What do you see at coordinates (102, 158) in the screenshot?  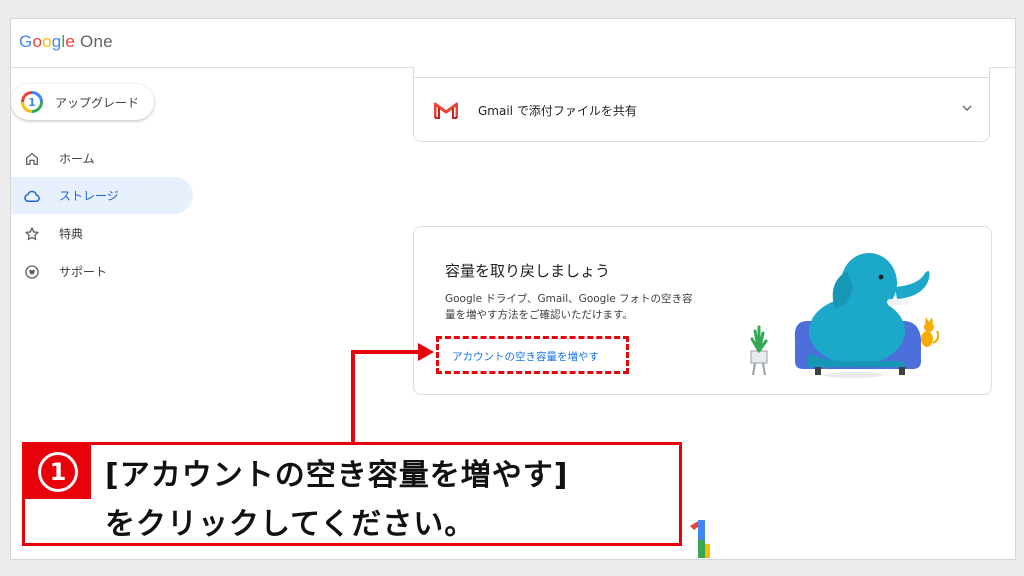 I see `sidebar-item-home: ホーム` at bounding box center [102, 158].